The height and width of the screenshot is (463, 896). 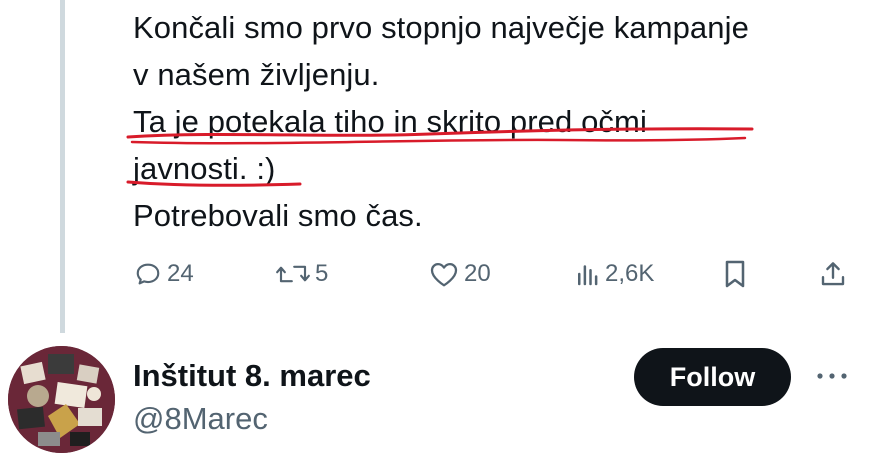 I want to click on profile-handle: @8Marec, so click(x=200, y=419).